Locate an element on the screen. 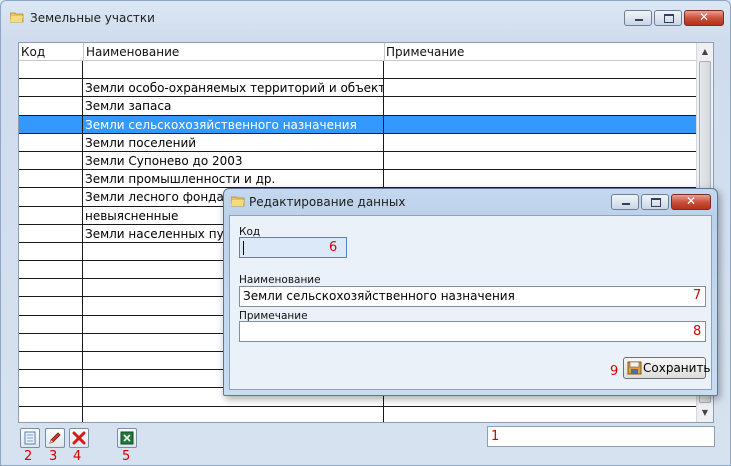  text-caret is located at coordinates (243, 248).